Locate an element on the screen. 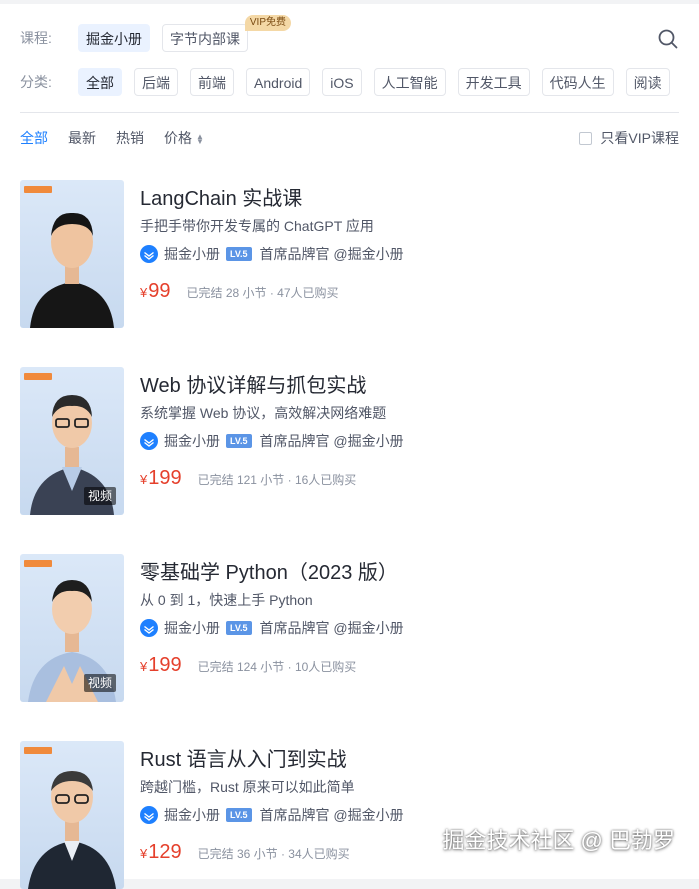 The image size is (699, 889). vip-only-toggle: 只看VIP课程 is located at coordinates (629, 138).